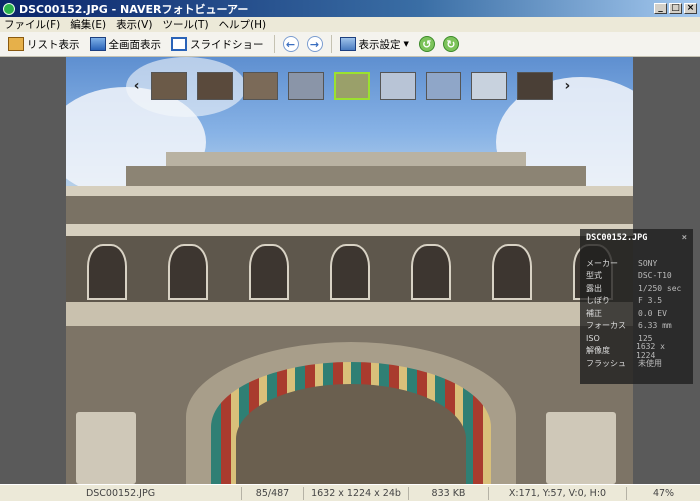 This screenshot has width=700, height=501. Describe the element at coordinates (594, 313) in the screenshot. I see `info-key: 補正` at that location.